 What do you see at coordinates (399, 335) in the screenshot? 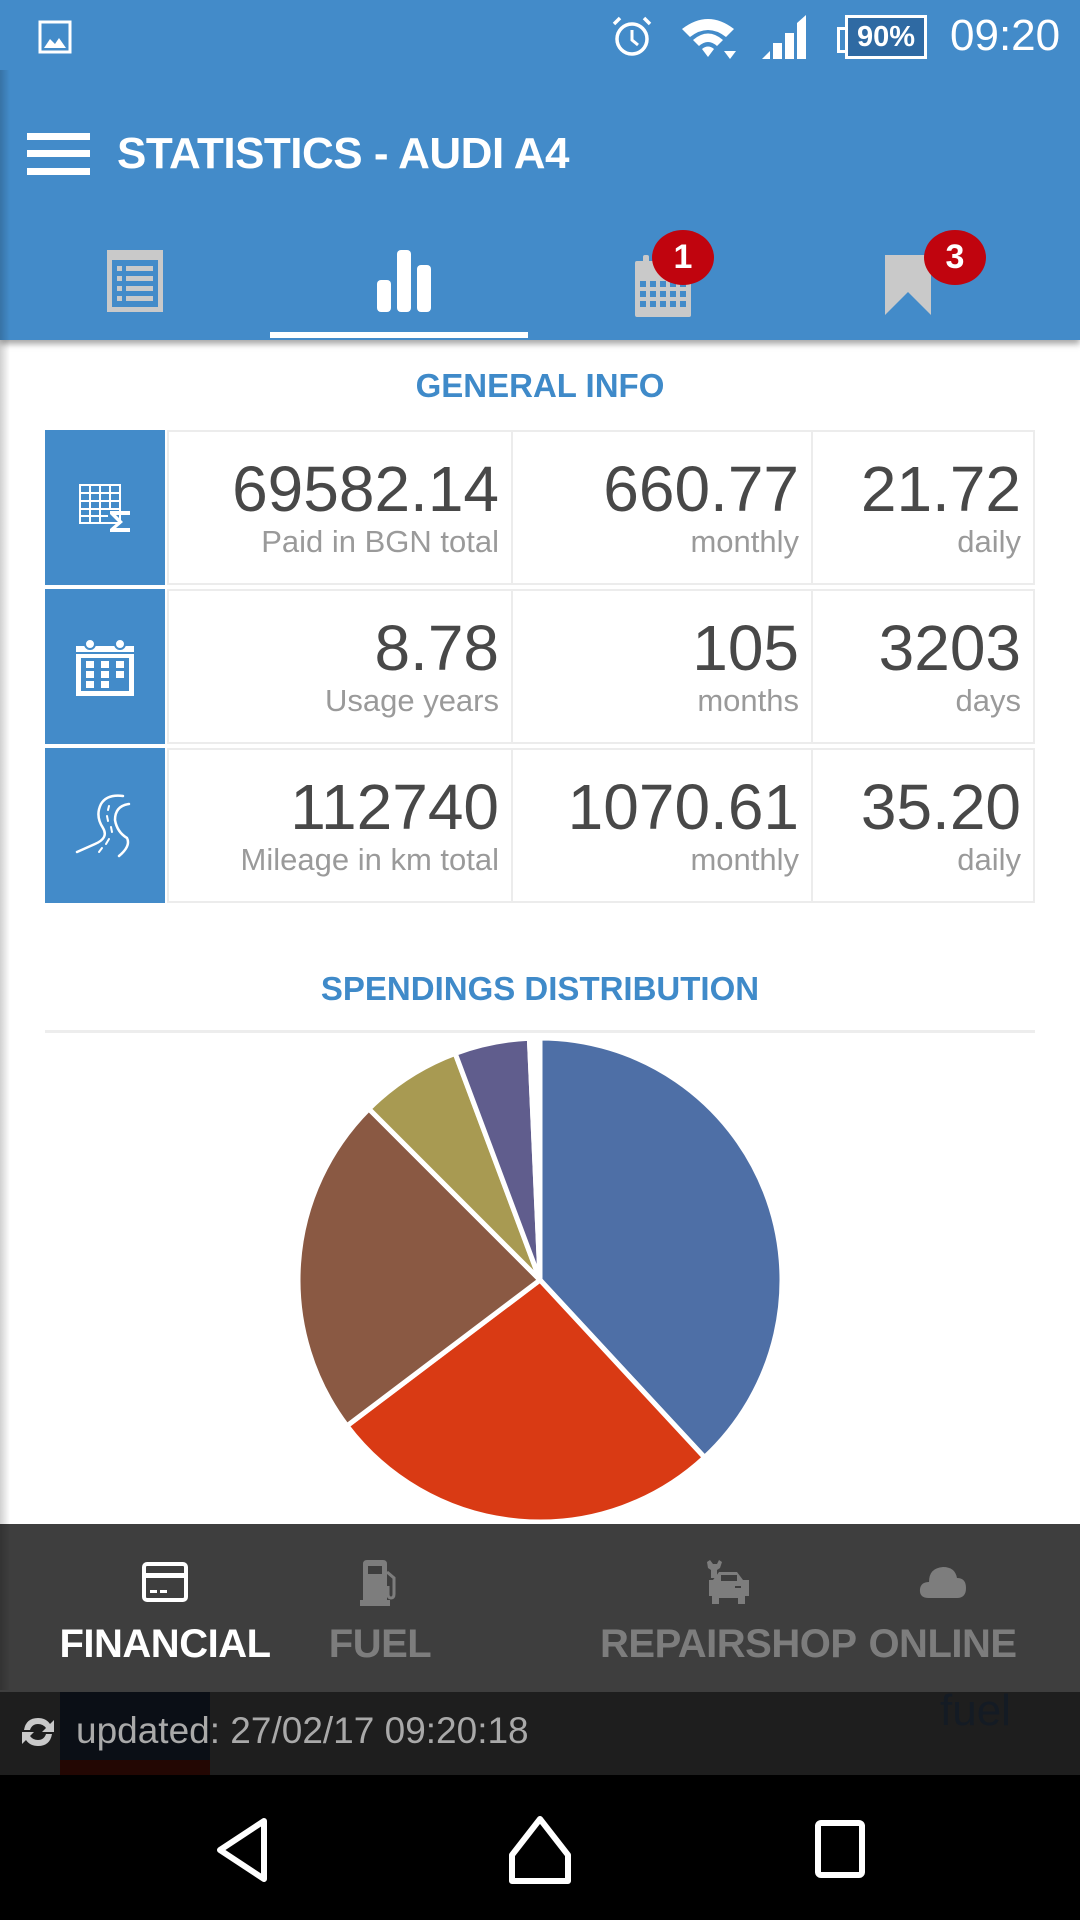
I see `active-tab-indicator` at bounding box center [399, 335].